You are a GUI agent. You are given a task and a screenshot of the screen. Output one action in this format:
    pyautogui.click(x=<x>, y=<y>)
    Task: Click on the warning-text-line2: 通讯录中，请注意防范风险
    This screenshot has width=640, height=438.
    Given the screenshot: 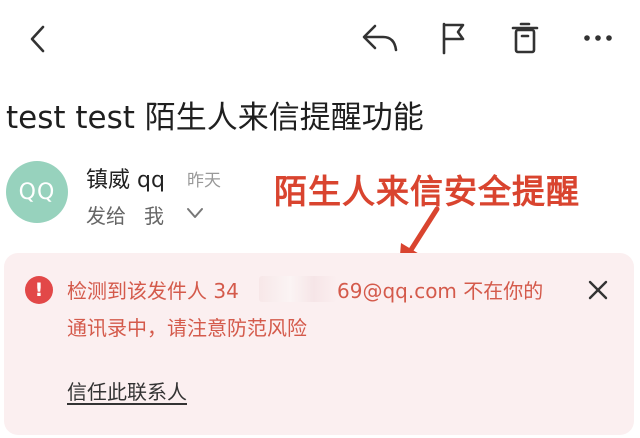 What is the action you would take?
    pyautogui.click(x=187, y=328)
    